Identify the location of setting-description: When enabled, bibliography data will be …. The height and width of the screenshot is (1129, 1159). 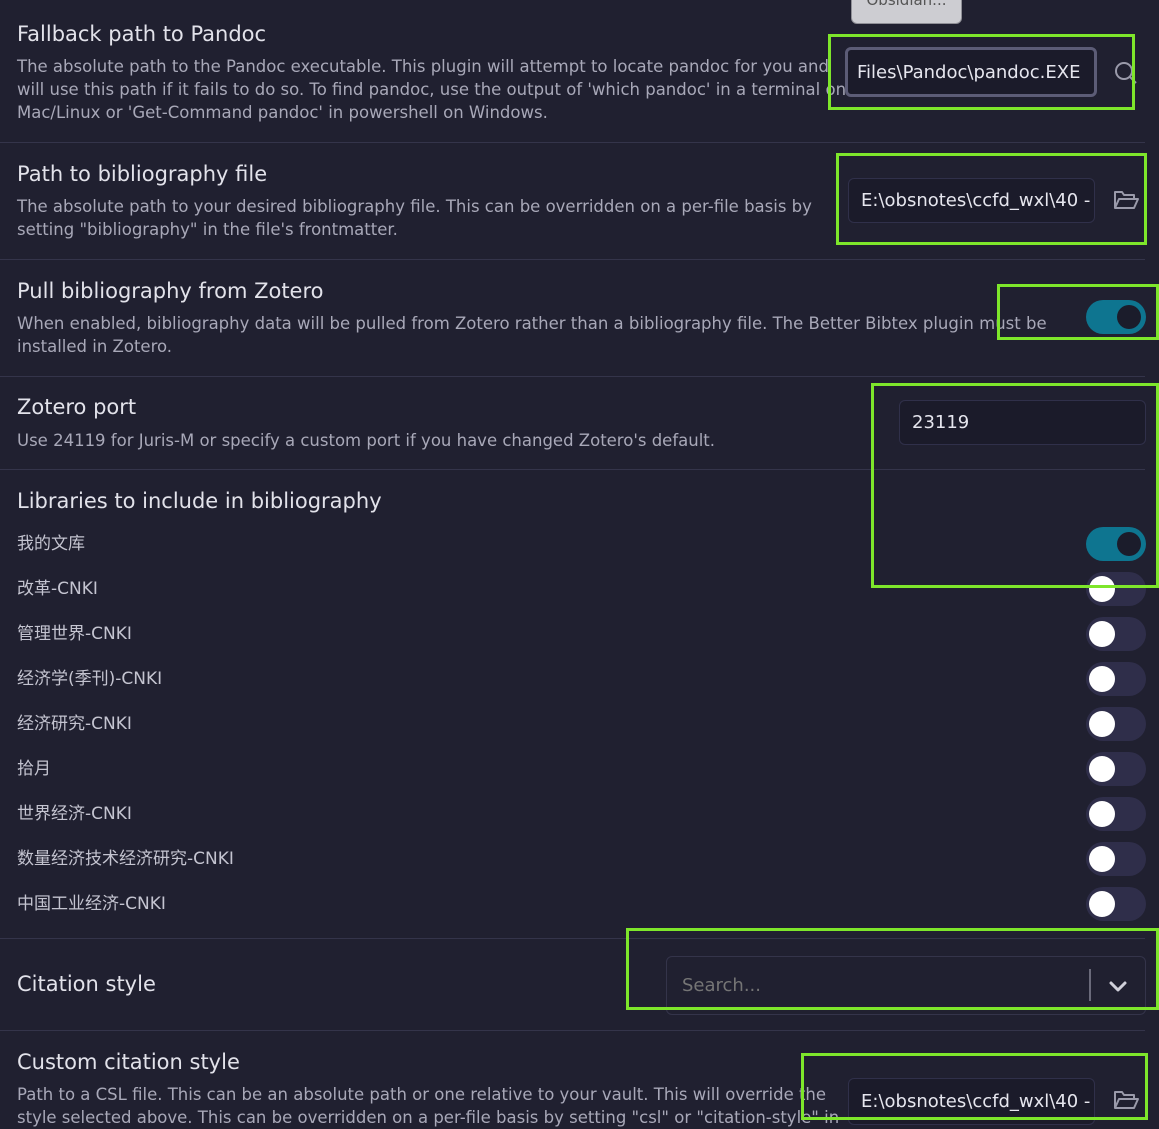
(532, 335).